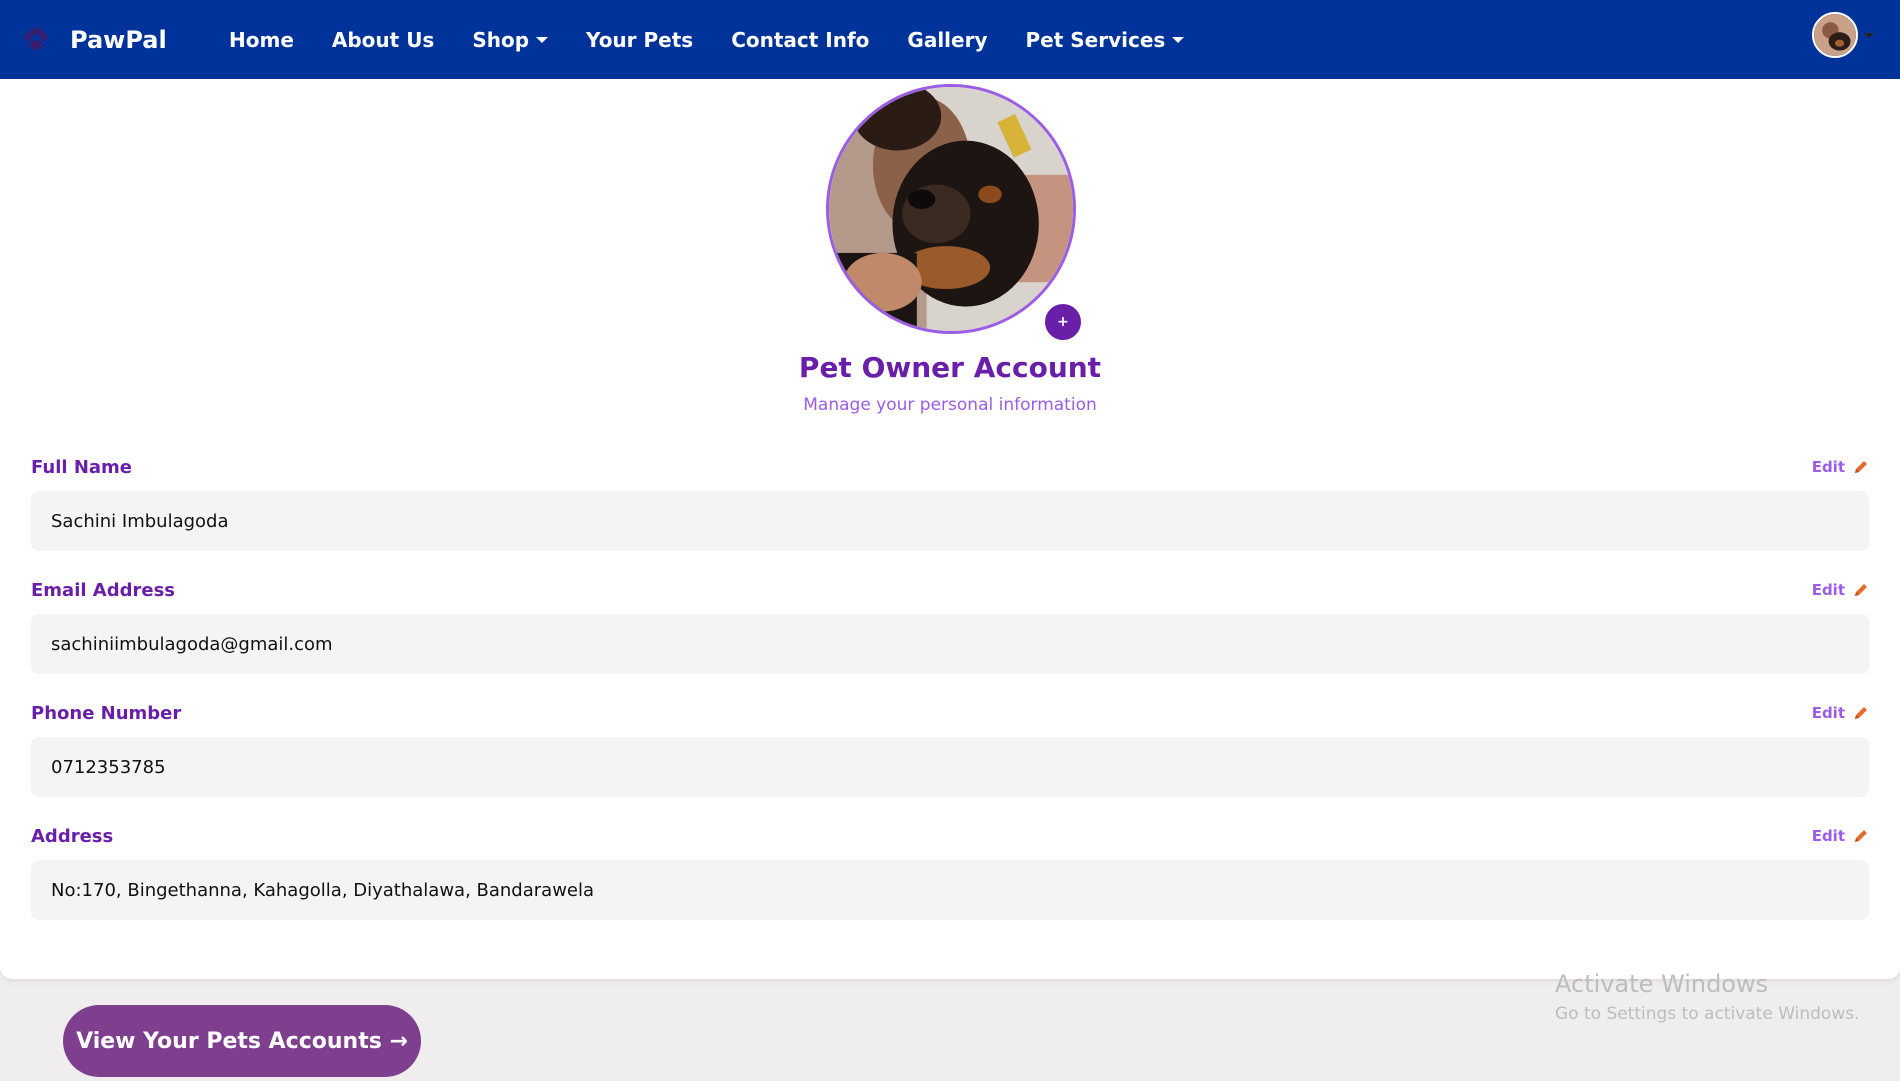 This screenshot has width=1900, height=1081. Describe the element at coordinates (950, 405) in the screenshot. I see `page-subtitle: Manage your personal information` at that location.